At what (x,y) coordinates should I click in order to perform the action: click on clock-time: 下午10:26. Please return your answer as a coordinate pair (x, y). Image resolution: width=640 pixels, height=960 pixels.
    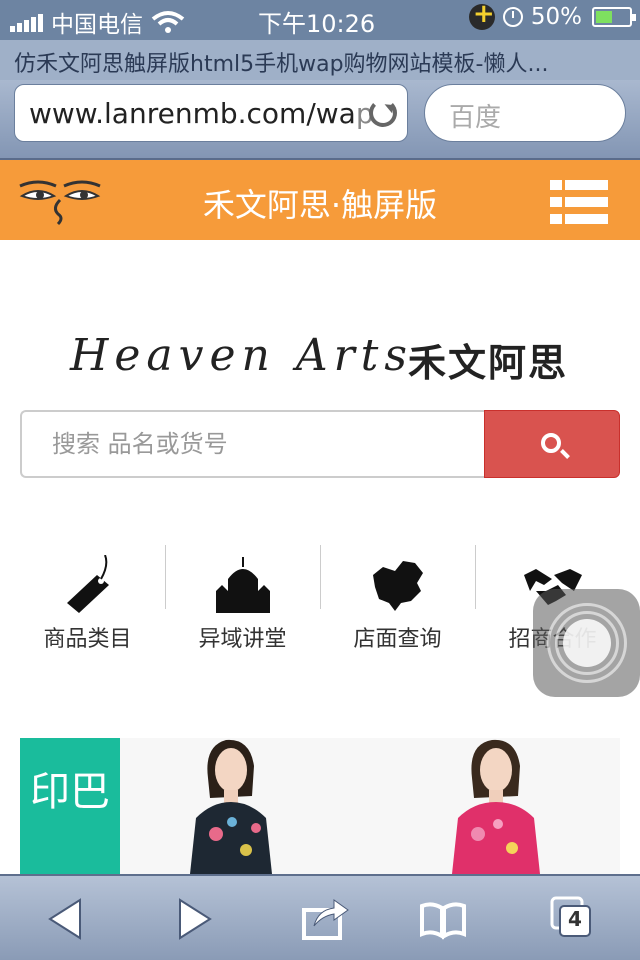
    Looking at the image, I should click on (317, 24).